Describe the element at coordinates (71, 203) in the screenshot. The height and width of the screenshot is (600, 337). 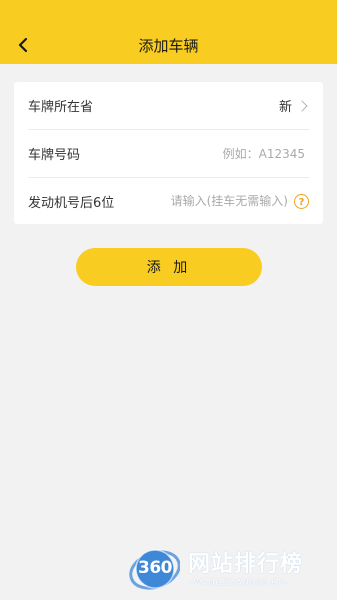
I see `engine-label: 发动机号后6位` at that location.